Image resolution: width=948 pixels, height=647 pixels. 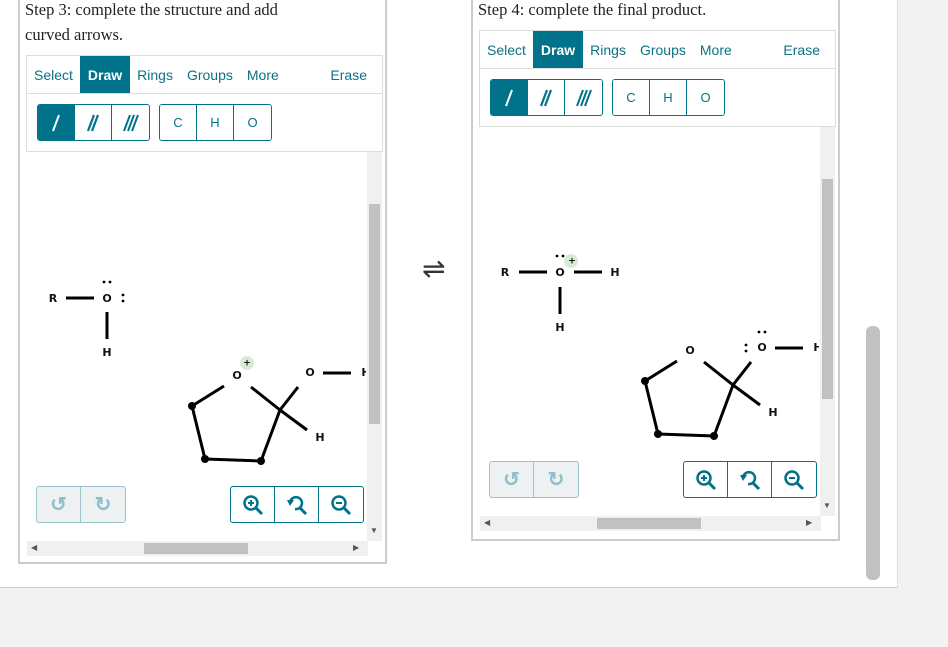 I want to click on equilibrium-arrow: ⇌, so click(x=434, y=268).